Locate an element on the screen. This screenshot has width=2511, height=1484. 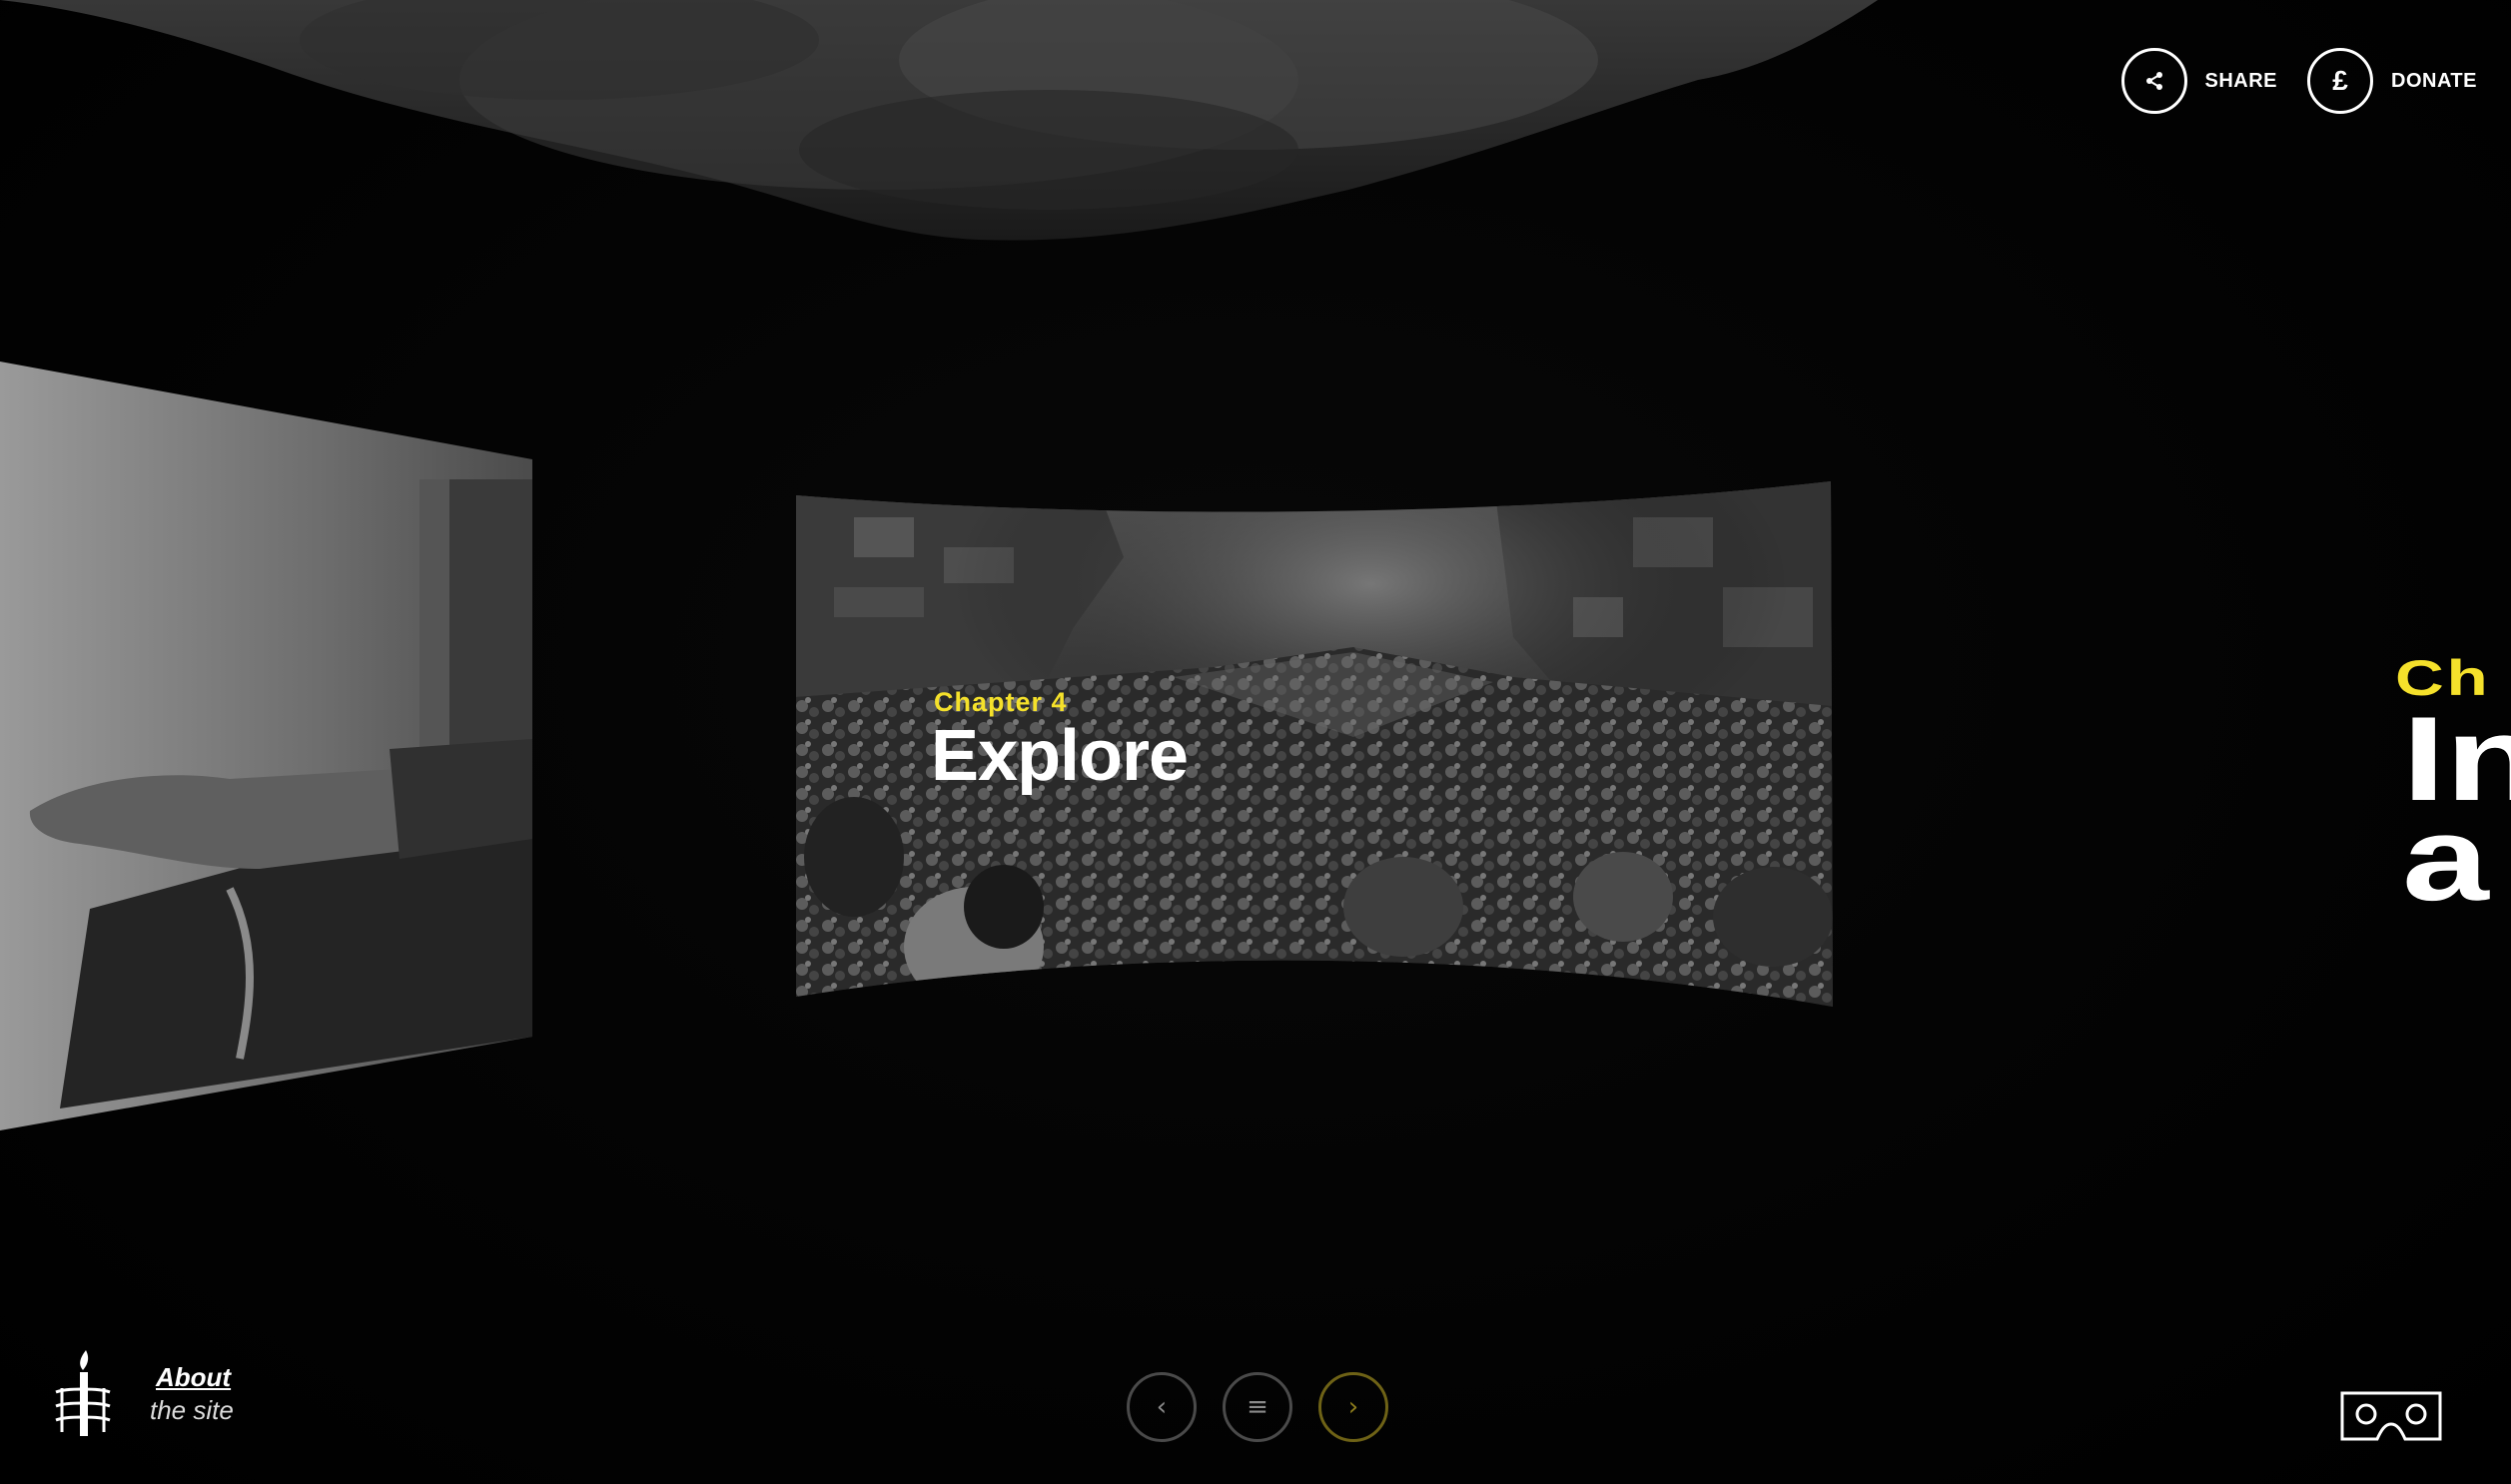
right-chapter-title-line2: a is located at coordinates (2446, 859).